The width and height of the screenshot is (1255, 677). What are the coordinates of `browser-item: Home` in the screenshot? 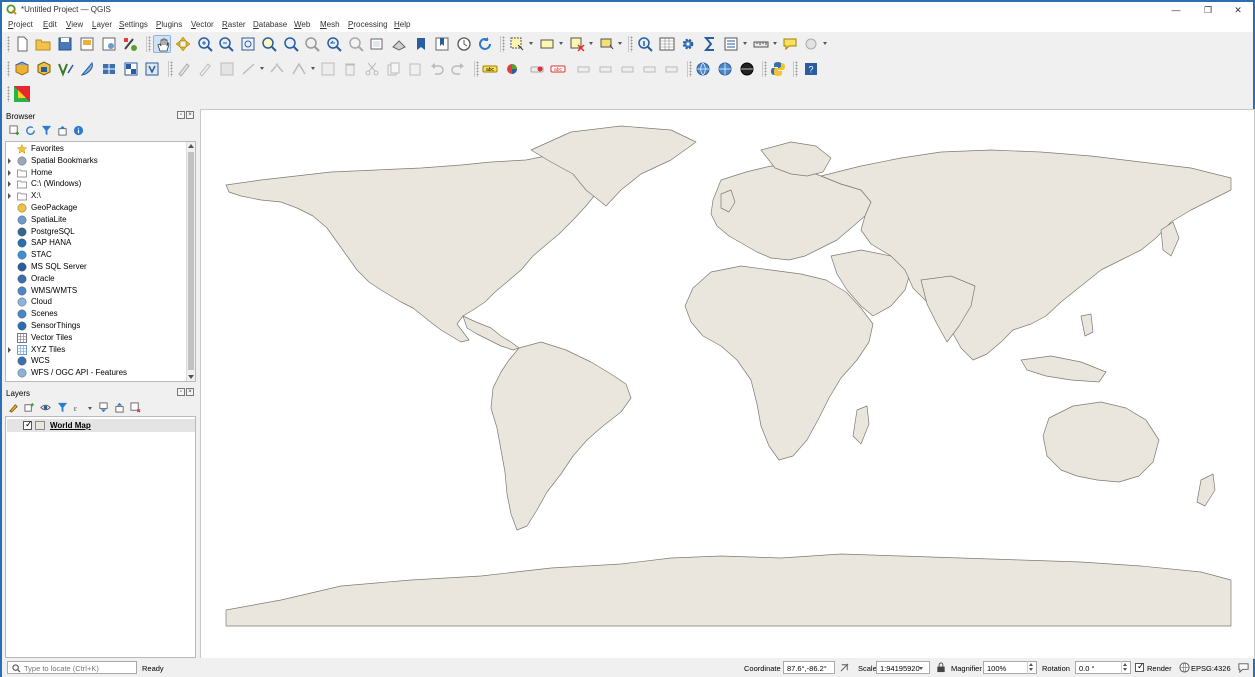 It's located at (97, 173).